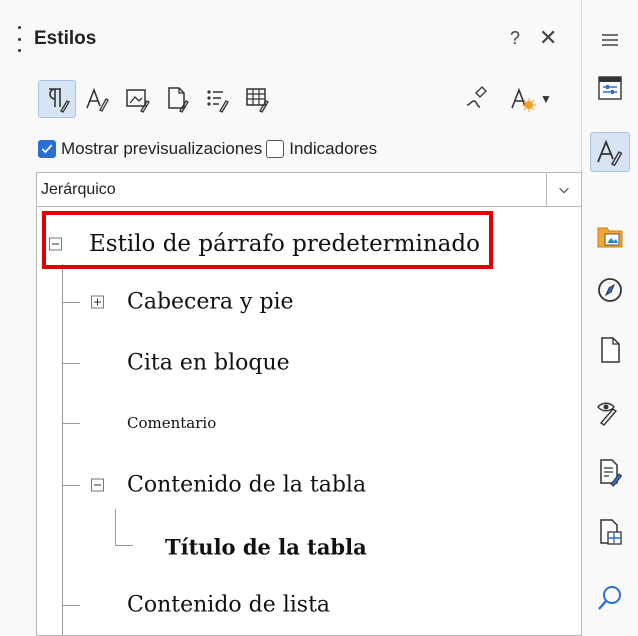 The height and width of the screenshot is (636, 638). I want to click on table-styles-icon, so click(257, 100).